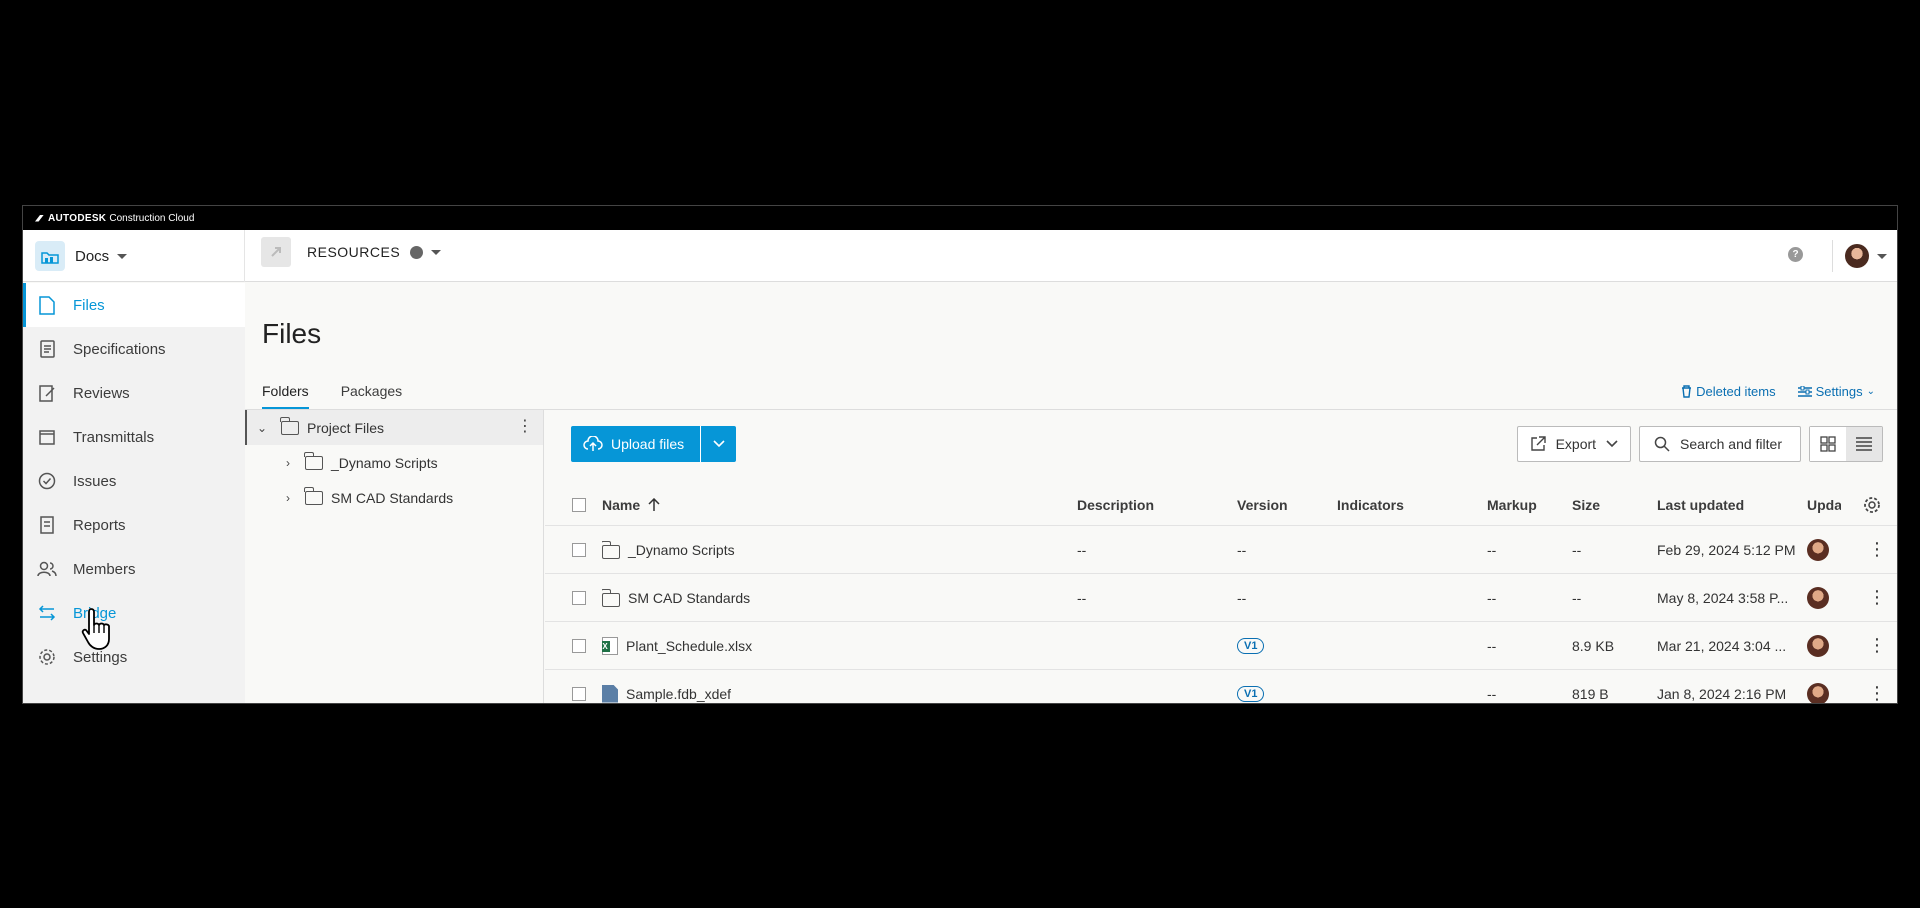 This screenshot has width=1920, height=908. I want to click on list-view-button, so click(1864, 444).